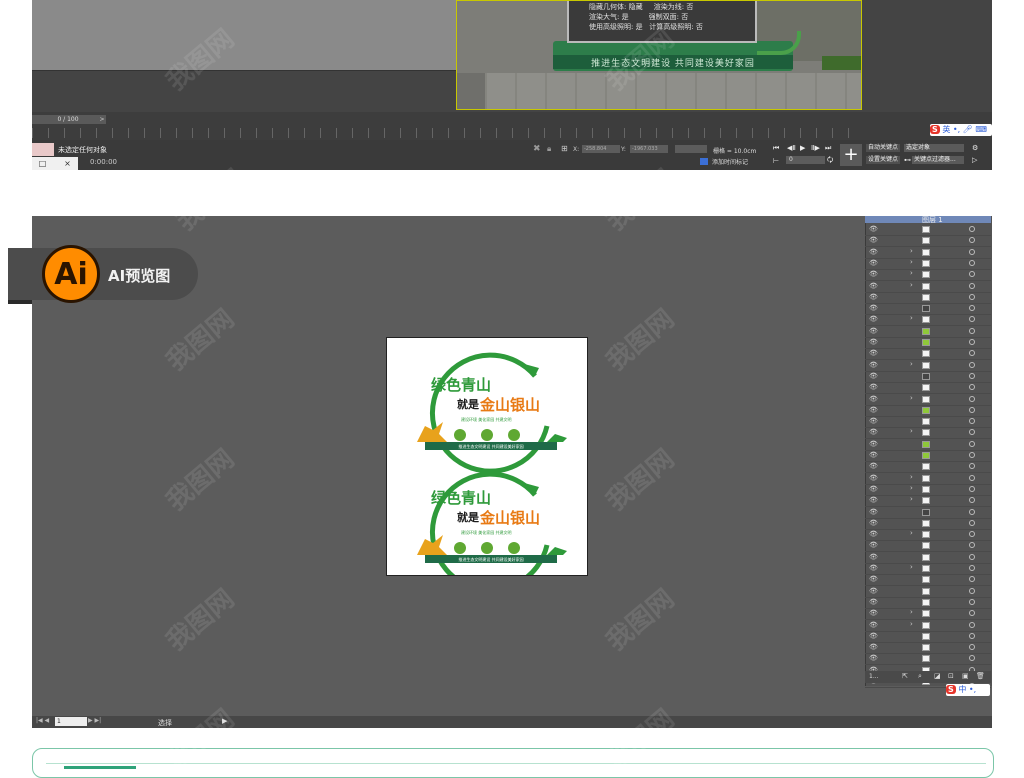 The width and height of the screenshot is (1024, 778). I want to click on restore-icon: □, so click(42, 163).